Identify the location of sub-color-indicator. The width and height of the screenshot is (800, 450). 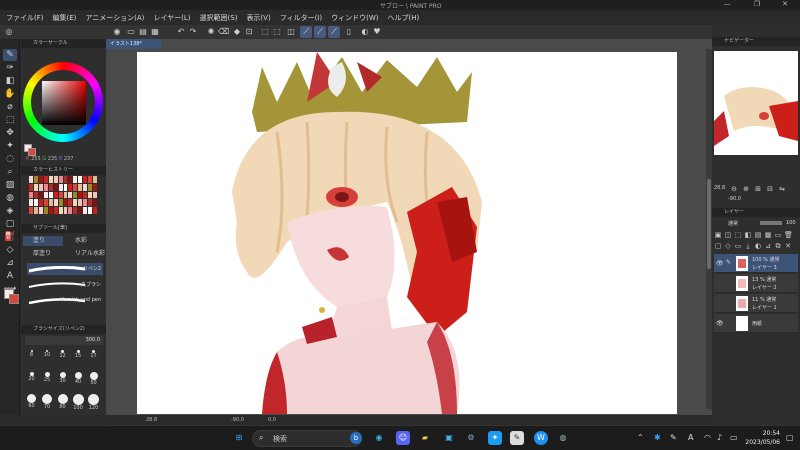
(32, 152).